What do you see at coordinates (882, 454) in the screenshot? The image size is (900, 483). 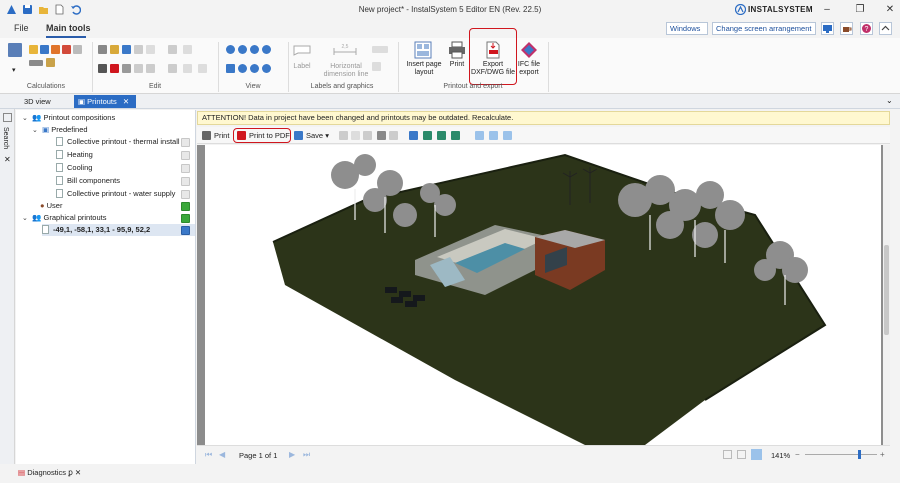 I see `zoom-in-button: +` at bounding box center [882, 454].